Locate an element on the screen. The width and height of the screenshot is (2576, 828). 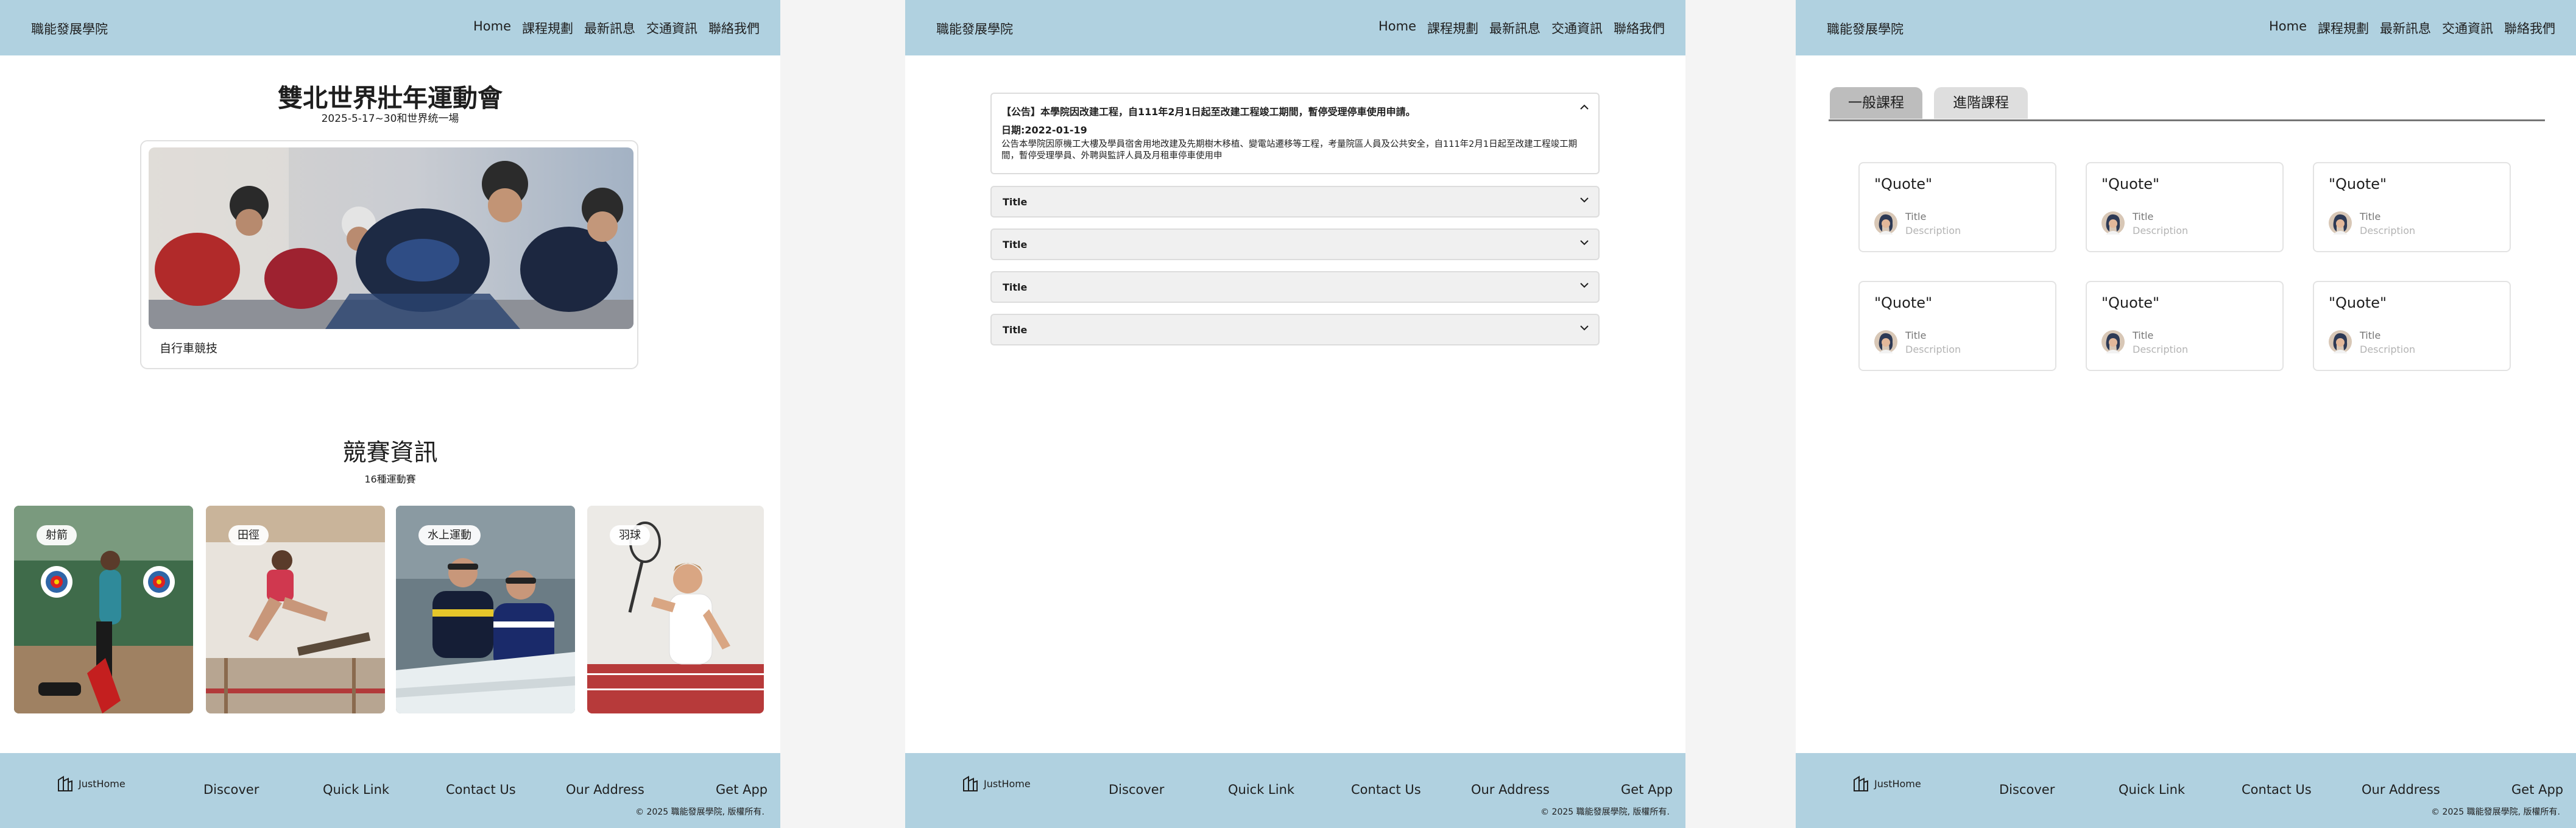
sport-card-water-sports: 水上運動 is located at coordinates (485, 609).